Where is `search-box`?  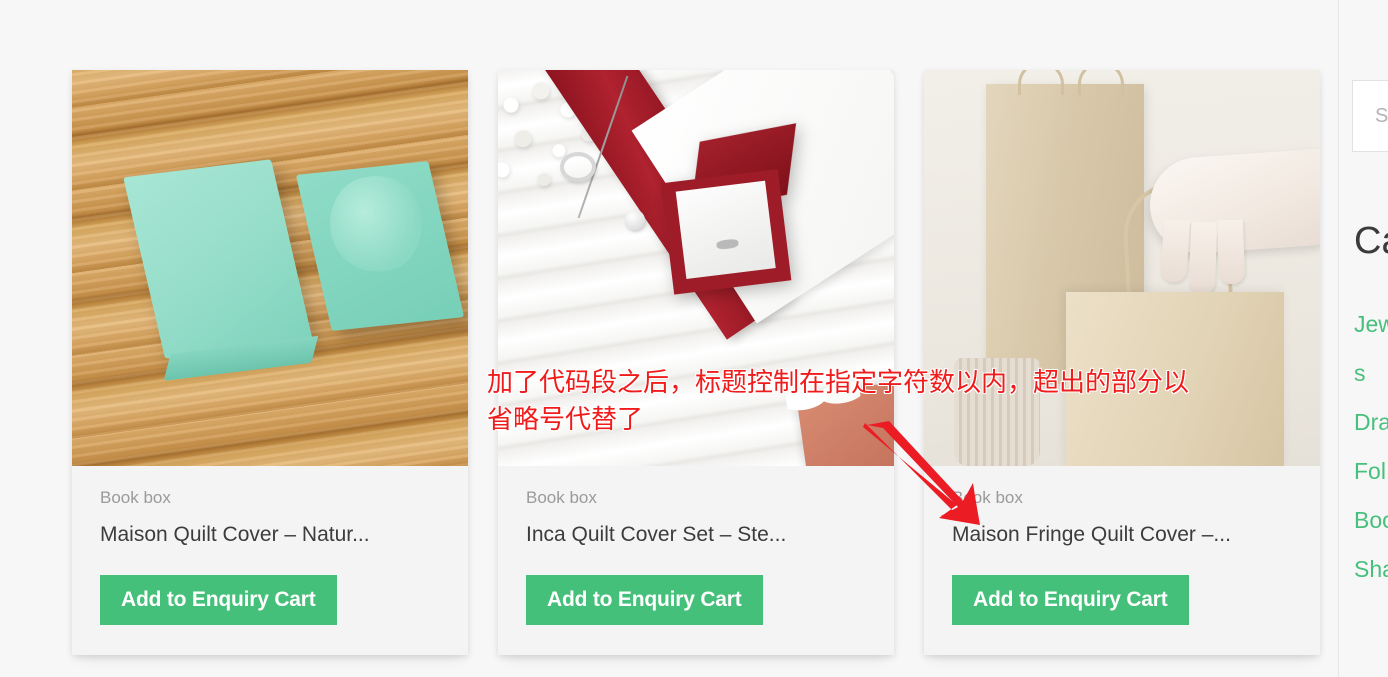 search-box is located at coordinates (1370, 116).